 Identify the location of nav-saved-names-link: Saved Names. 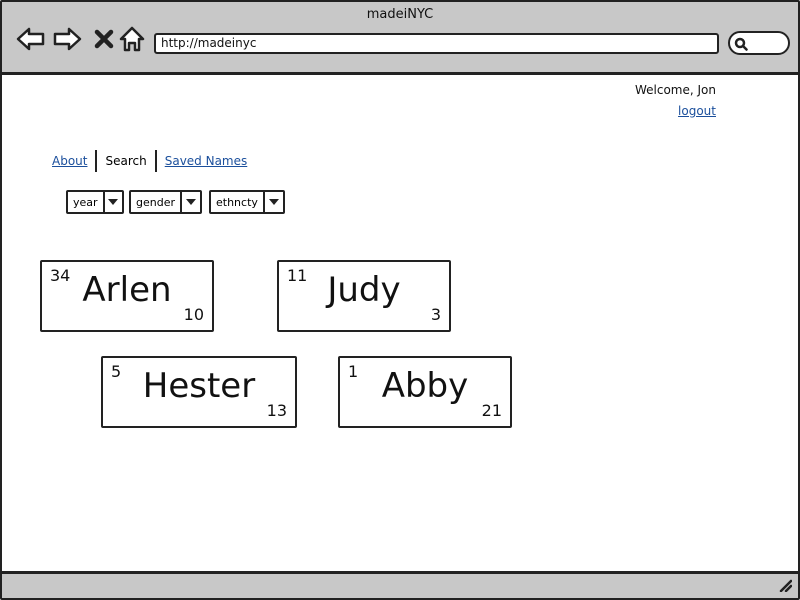
(206, 161).